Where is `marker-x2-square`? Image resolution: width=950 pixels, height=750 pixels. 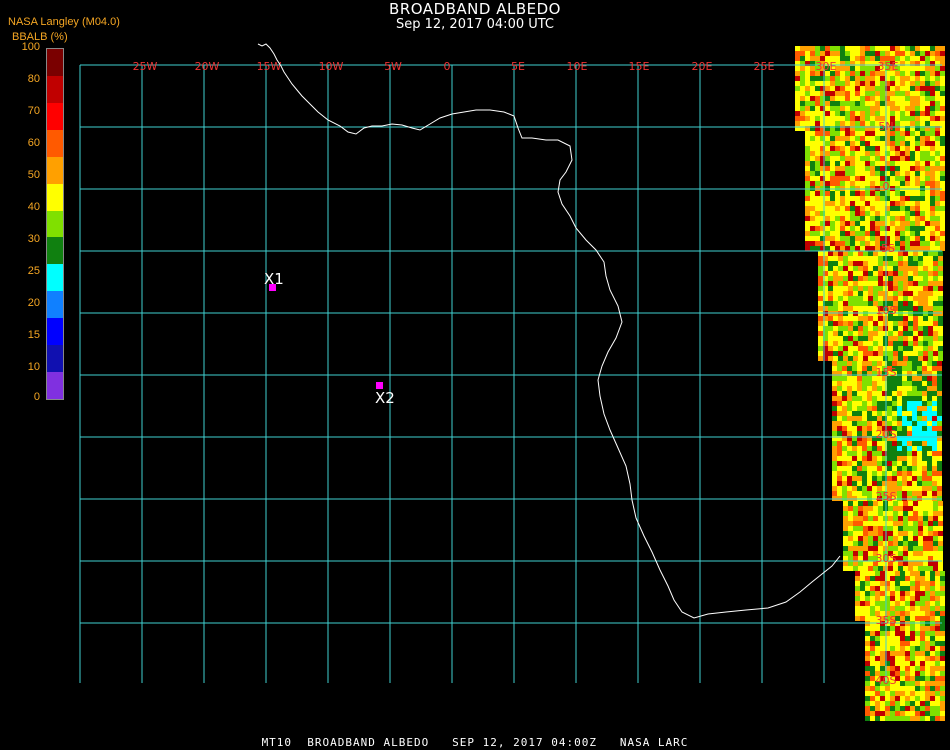 marker-x2-square is located at coordinates (379, 385).